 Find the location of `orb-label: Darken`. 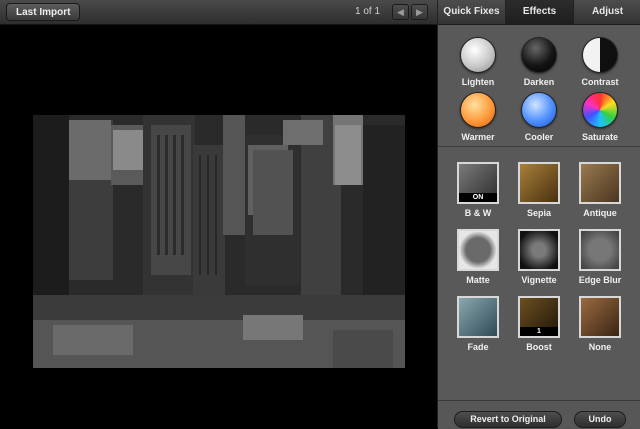

orb-label: Darken is located at coordinates (539, 82).